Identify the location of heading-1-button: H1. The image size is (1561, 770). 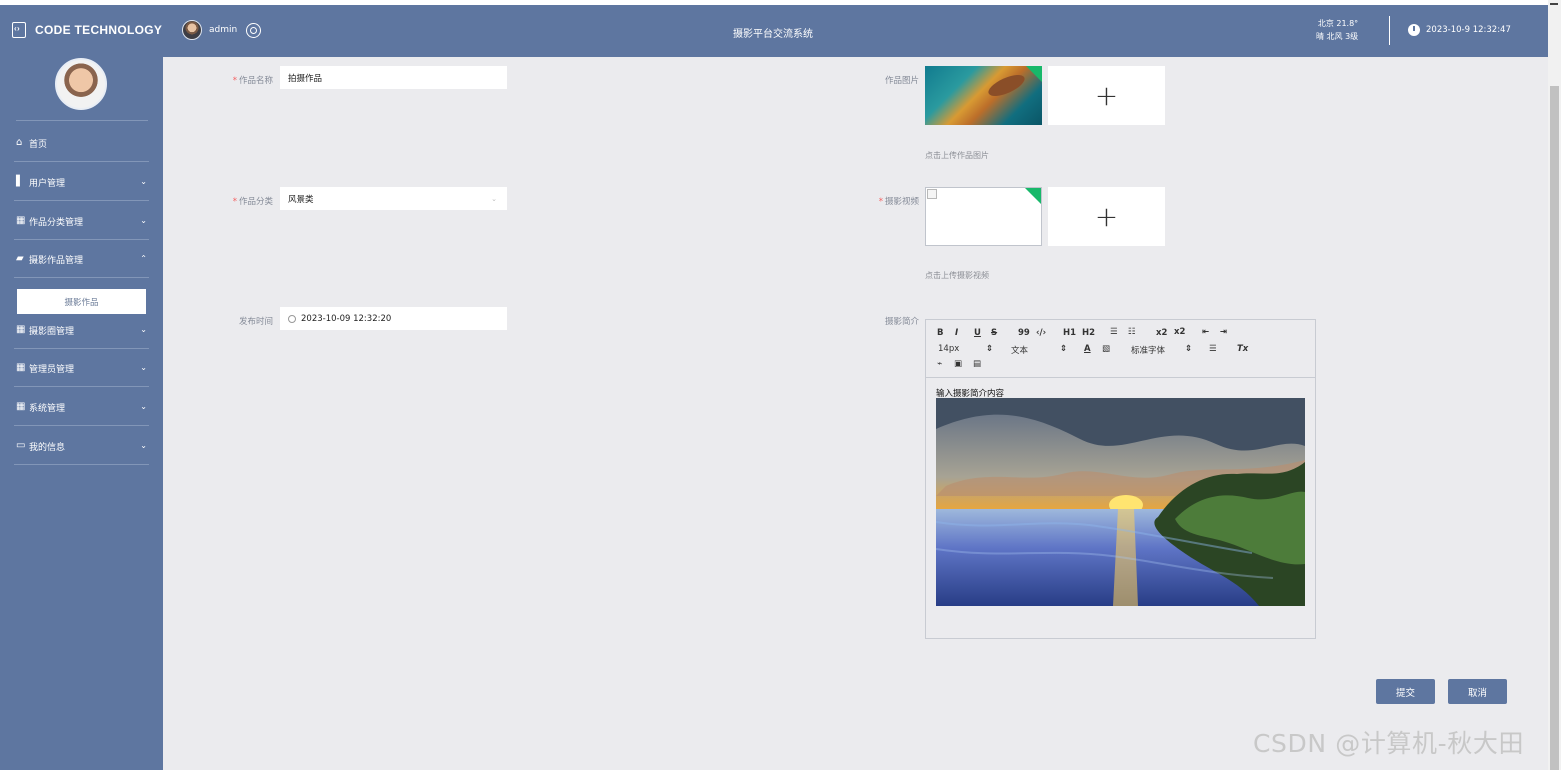
(1069, 333).